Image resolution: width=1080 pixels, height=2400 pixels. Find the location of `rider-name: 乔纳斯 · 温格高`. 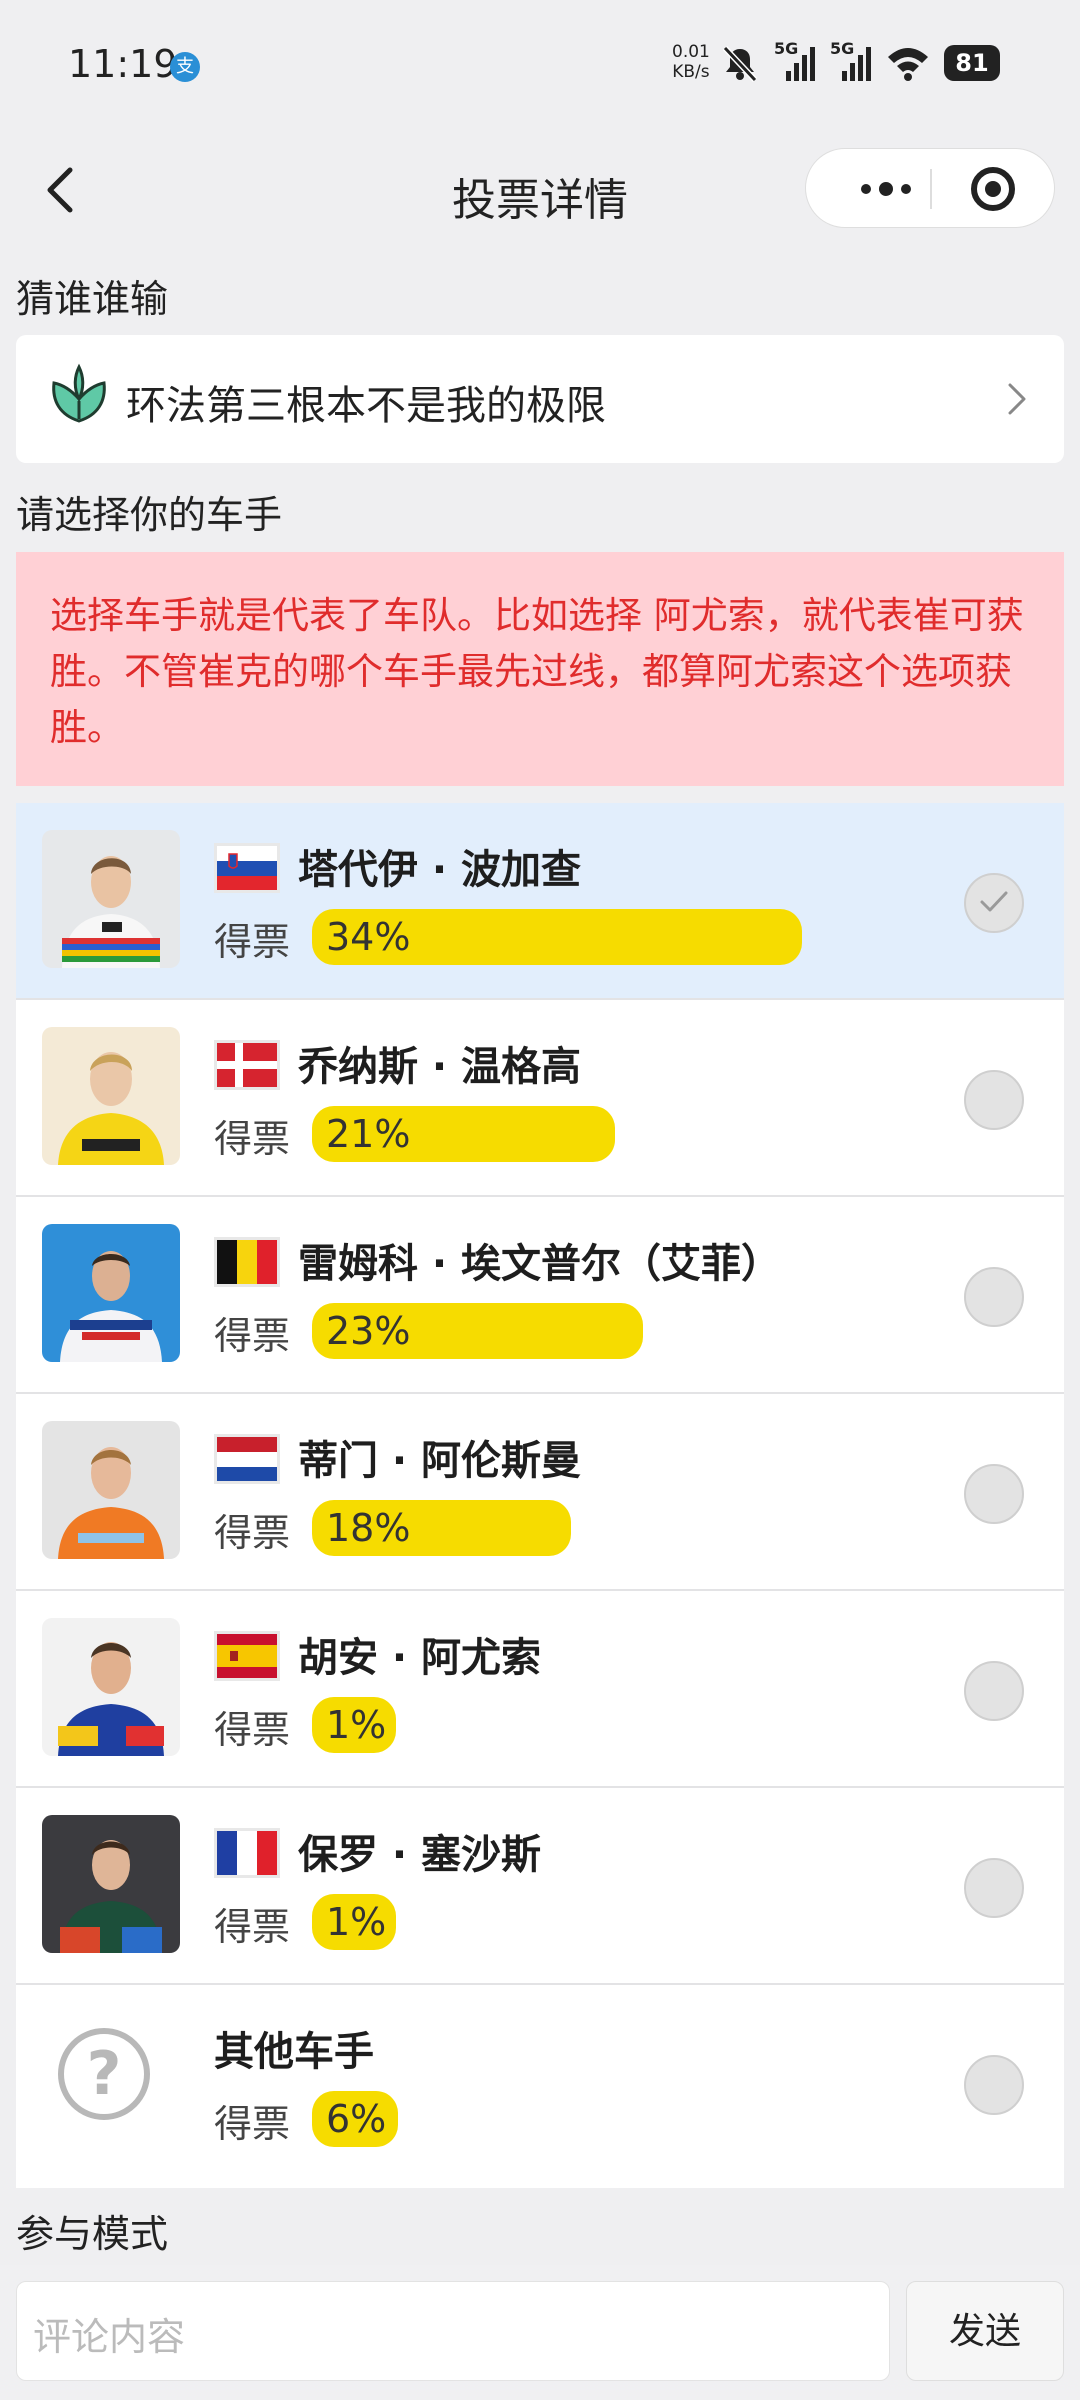

rider-name: 乔纳斯 · 温格高 is located at coordinates (440, 1067).